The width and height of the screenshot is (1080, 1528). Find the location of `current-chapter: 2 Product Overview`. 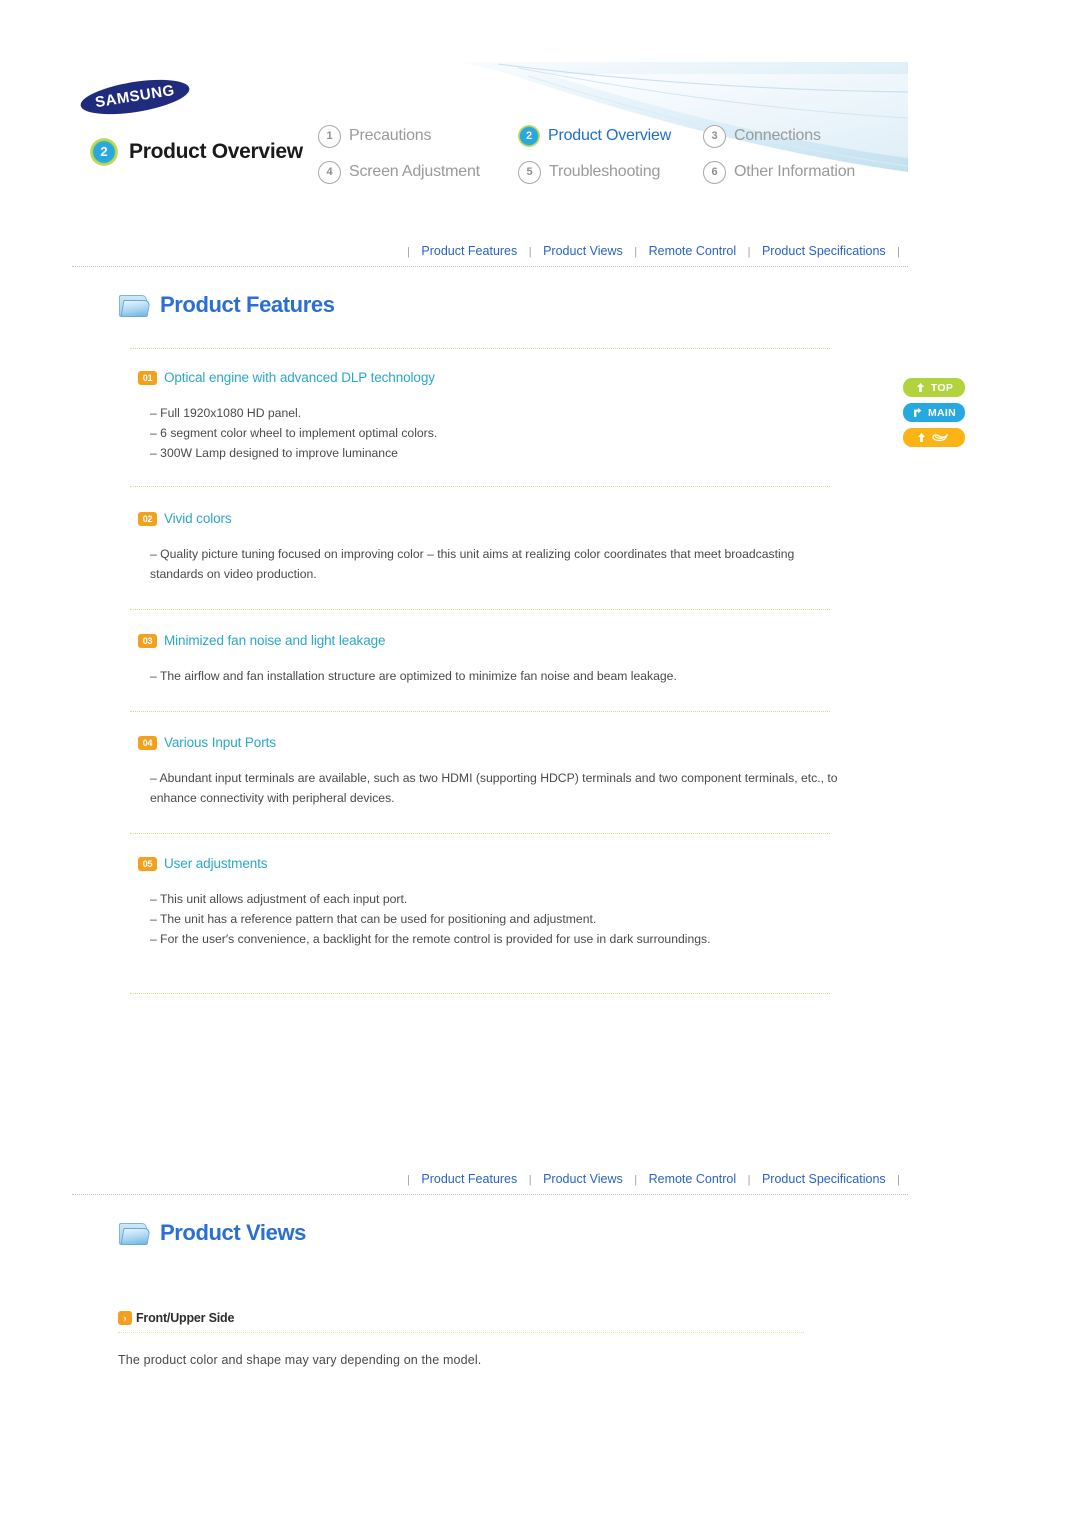

current-chapter: 2 Product Overview is located at coordinates (196, 152).